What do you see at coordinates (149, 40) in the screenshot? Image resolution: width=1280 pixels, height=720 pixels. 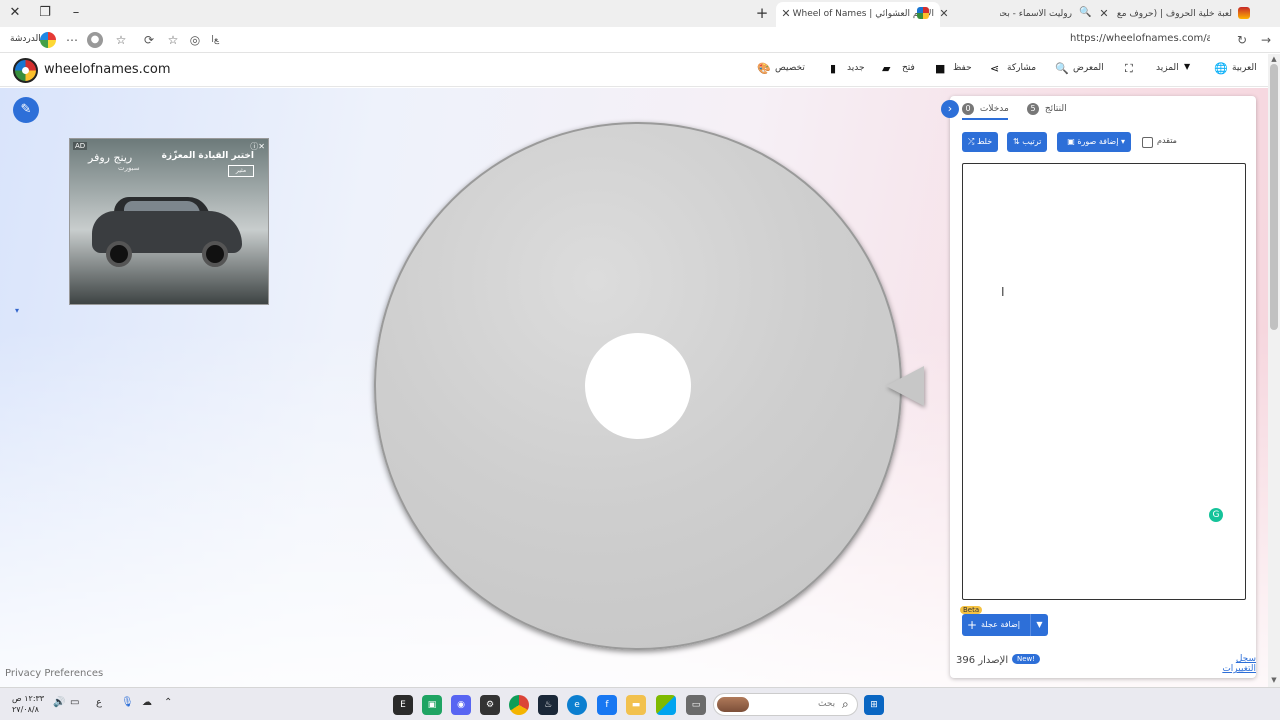 I see `refresh-page-icon: ⟳` at bounding box center [149, 40].